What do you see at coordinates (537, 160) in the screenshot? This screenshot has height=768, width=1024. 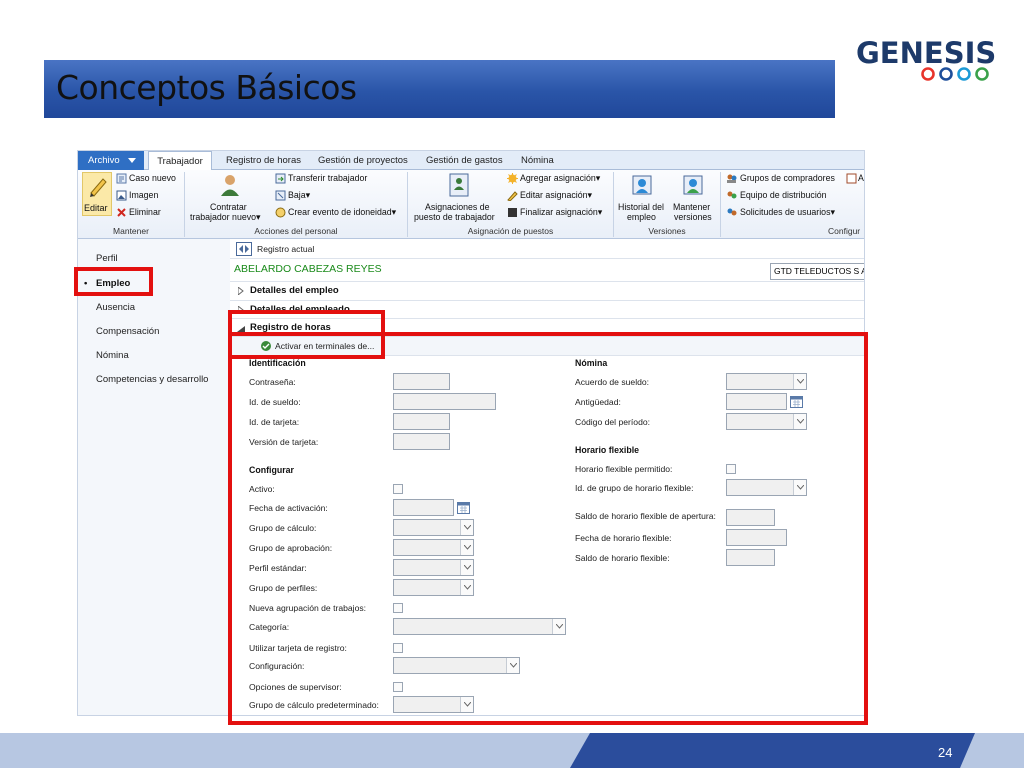 I see `tab-nomina: Nómina` at bounding box center [537, 160].